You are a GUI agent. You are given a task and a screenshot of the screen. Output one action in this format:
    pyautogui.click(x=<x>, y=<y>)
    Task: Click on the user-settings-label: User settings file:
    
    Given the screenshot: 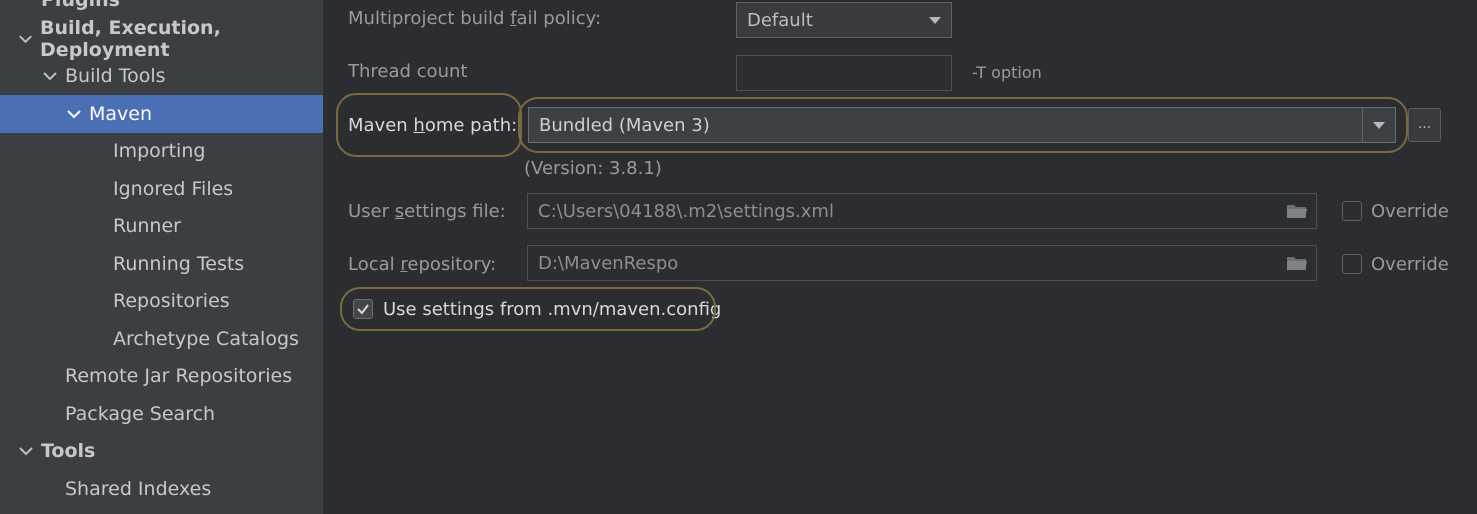 What is the action you would take?
    pyautogui.click(x=427, y=211)
    